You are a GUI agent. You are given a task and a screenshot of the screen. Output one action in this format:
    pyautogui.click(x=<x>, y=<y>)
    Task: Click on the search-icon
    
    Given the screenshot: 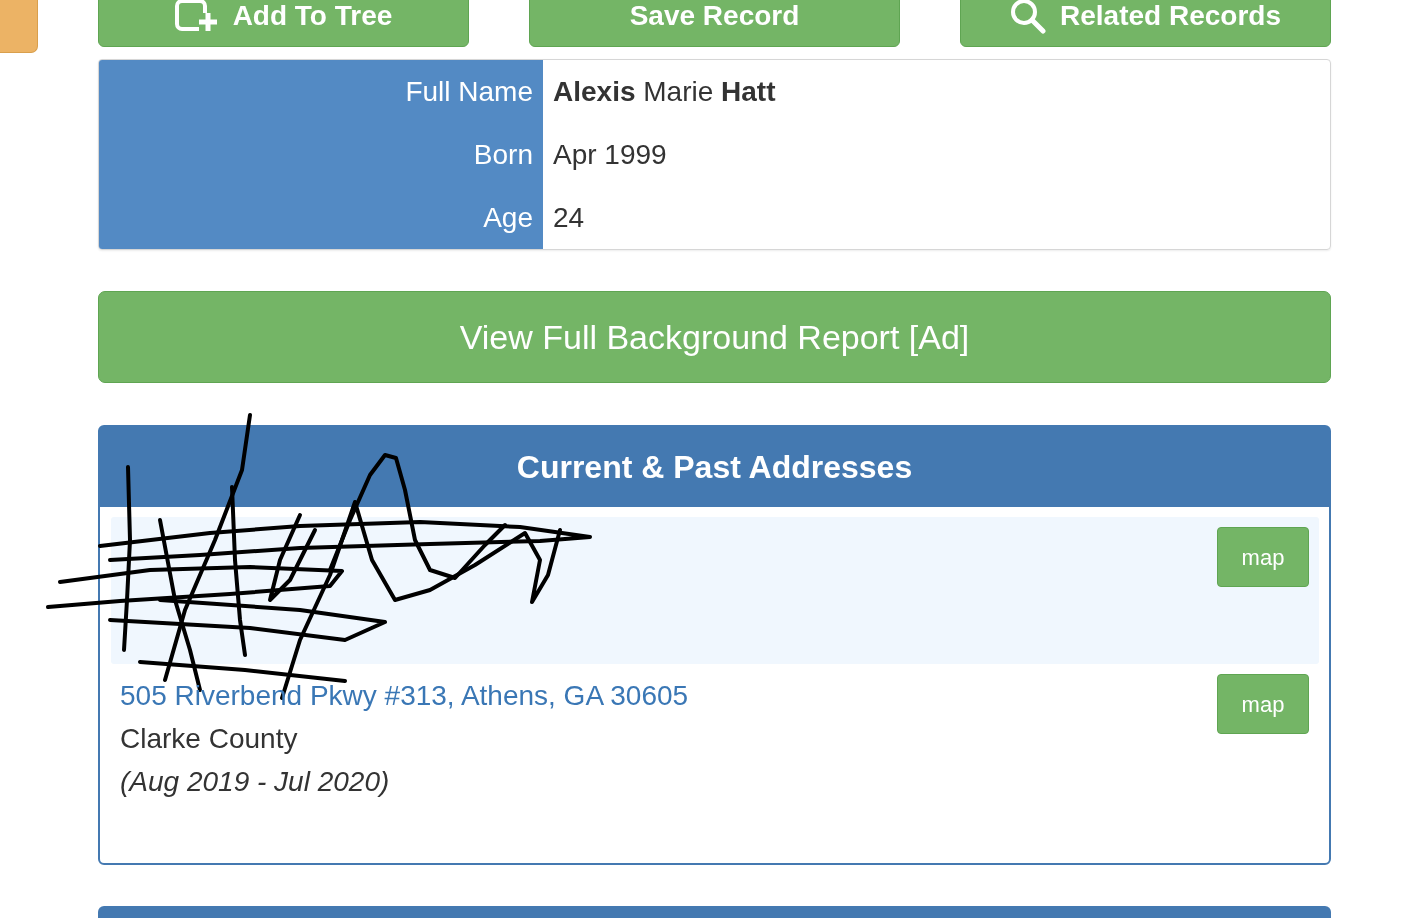 What is the action you would take?
    pyautogui.click(x=1028, y=17)
    